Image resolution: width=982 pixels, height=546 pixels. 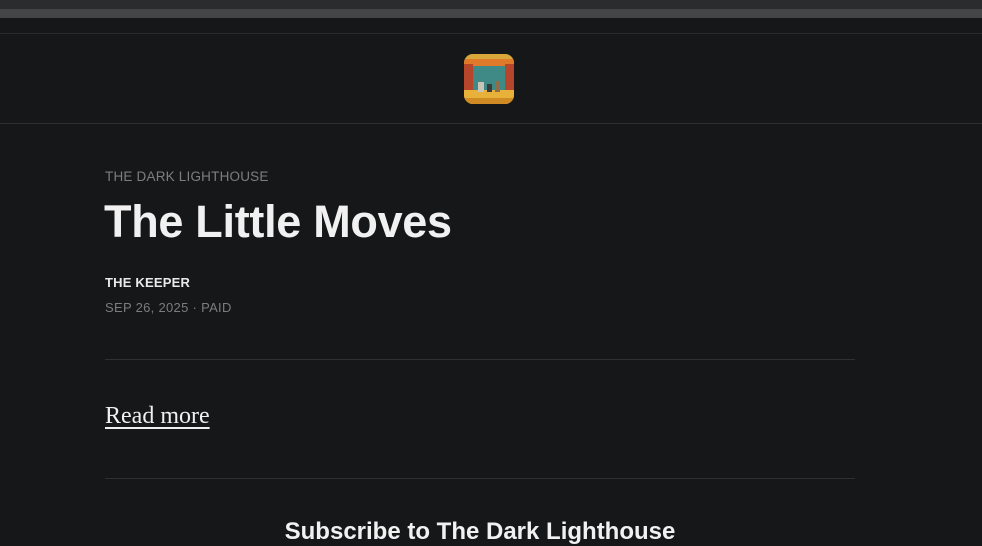 What do you see at coordinates (480, 531) in the screenshot?
I see `subscribe-heading: Subscribe to The Dark Lighthouse` at bounding box center [480, 531].